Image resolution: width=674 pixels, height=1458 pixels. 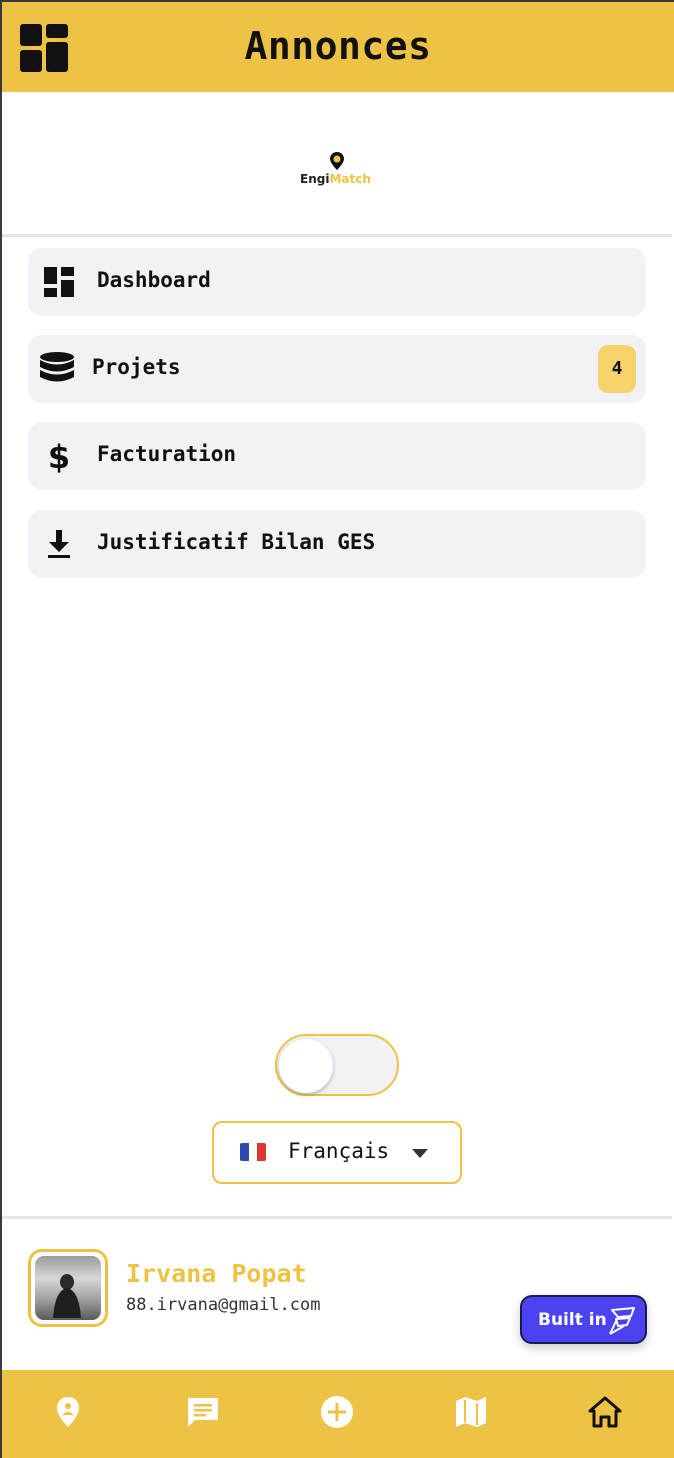 I want to click on tab-messages, so click(x=203, y=1412).